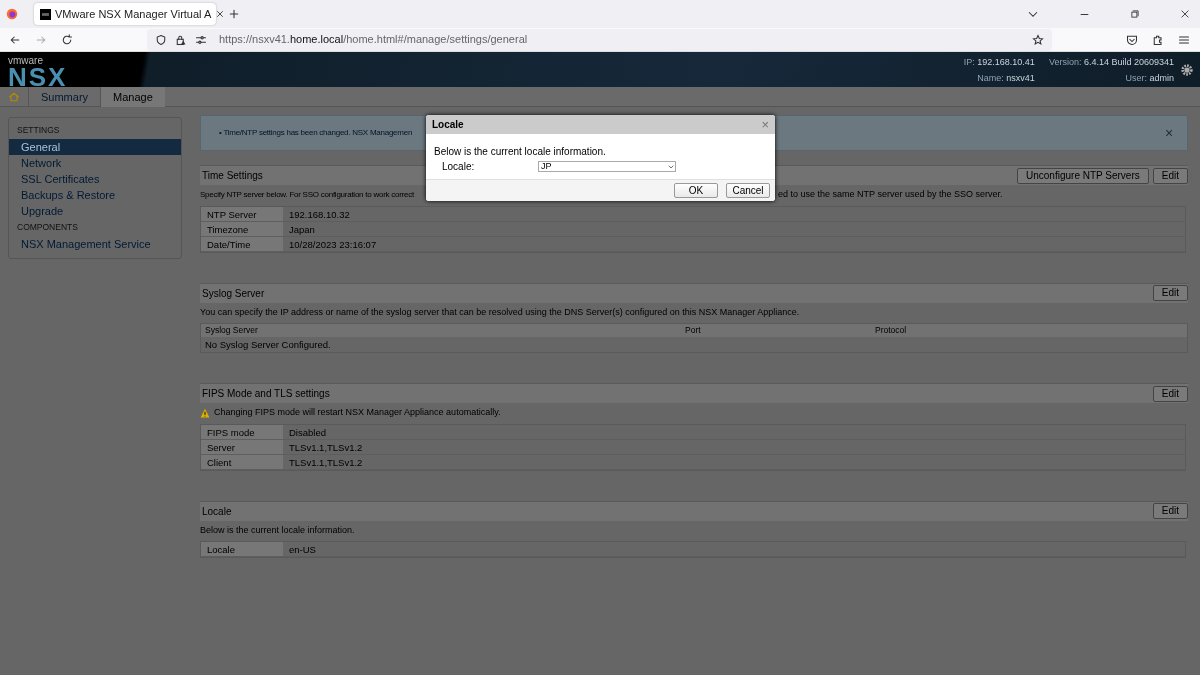  What do you see at coordinates (448, 125) in the screenshot?
I see `dialog-title: Locale` at bounding box center [448, 125].